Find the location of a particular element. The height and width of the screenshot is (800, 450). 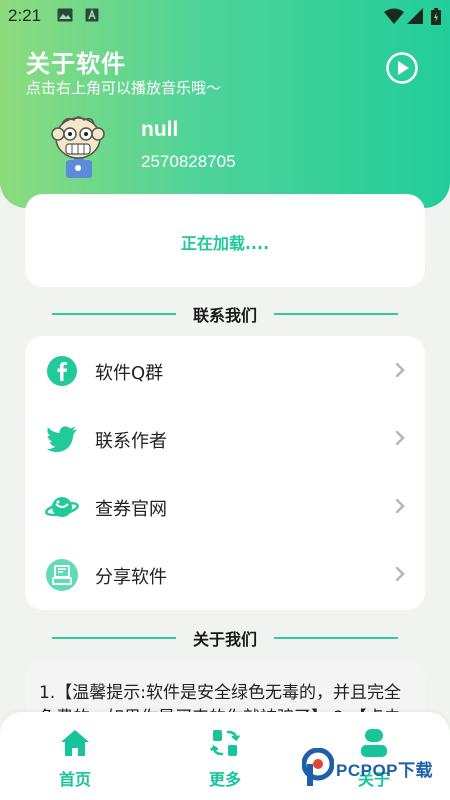

user-id: 2570828705 is located at coordinates (188, 161).